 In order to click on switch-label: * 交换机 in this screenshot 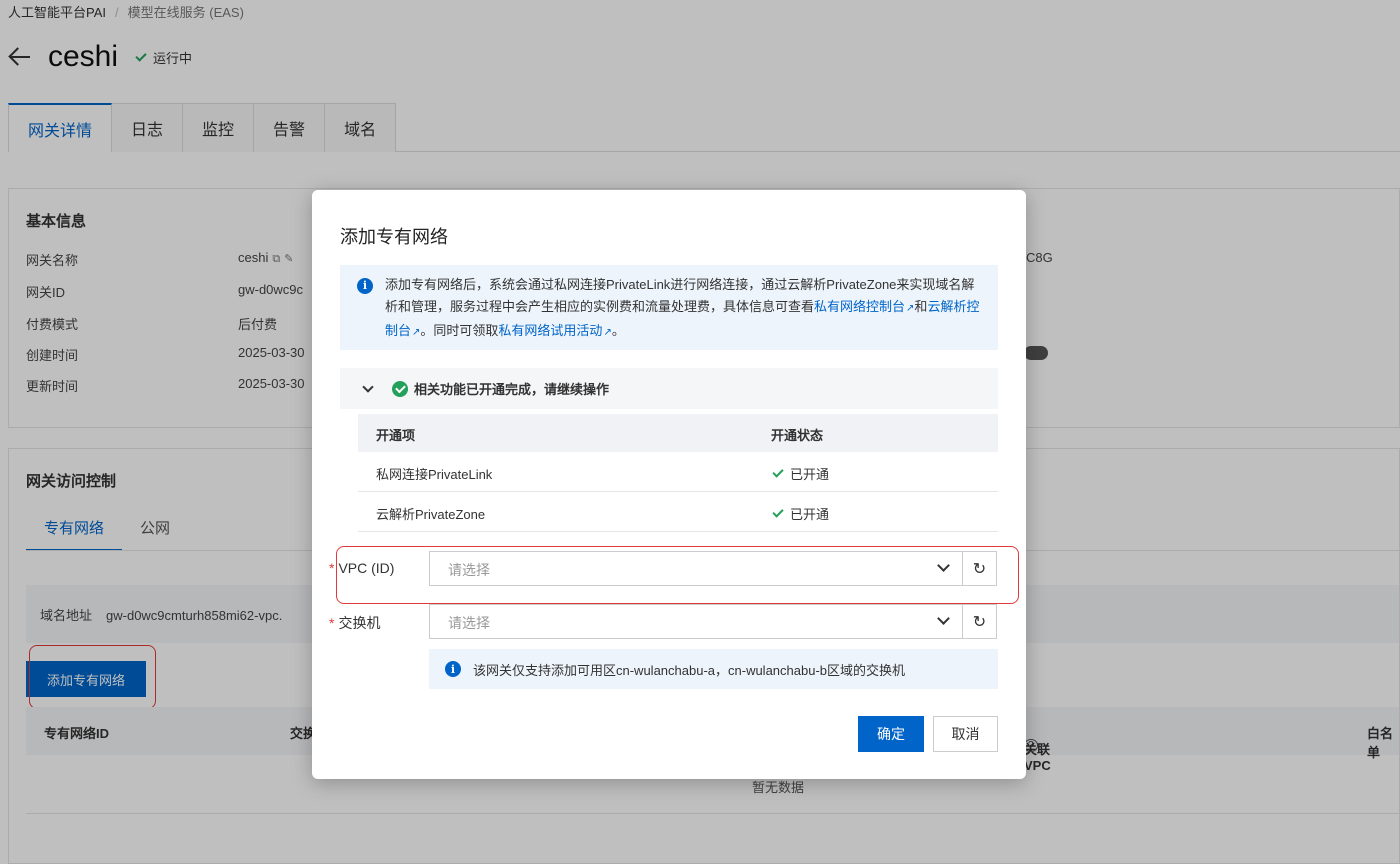, I will do `click(354, 623)`.